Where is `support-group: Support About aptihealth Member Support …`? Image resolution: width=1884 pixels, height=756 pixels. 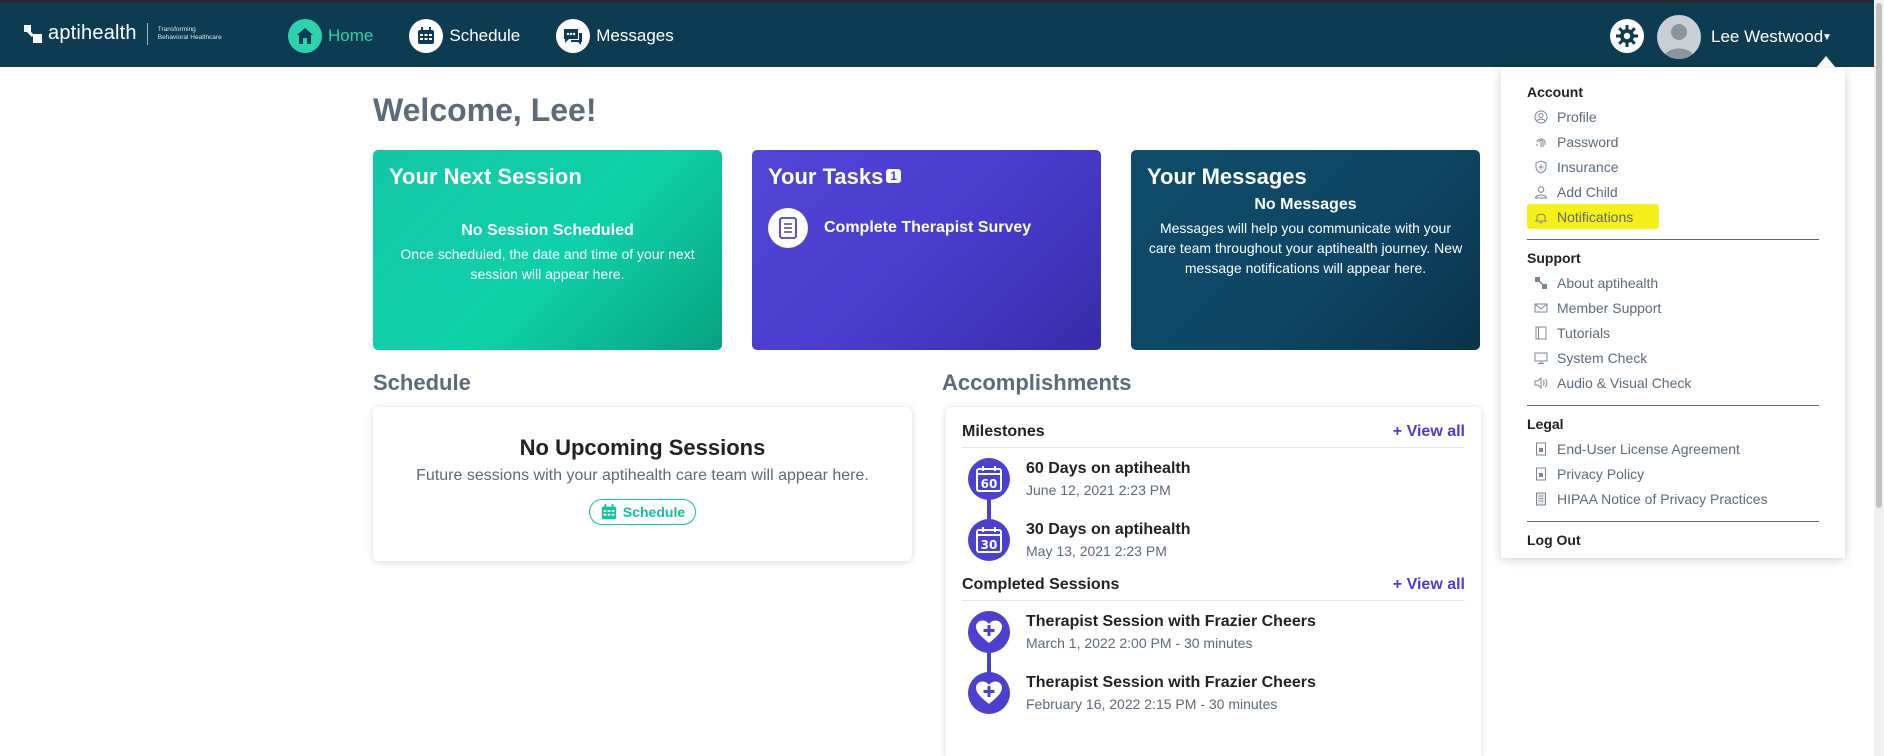 support-group: Support About aptihealth Member Support … is located at coordinates (1673, 322).